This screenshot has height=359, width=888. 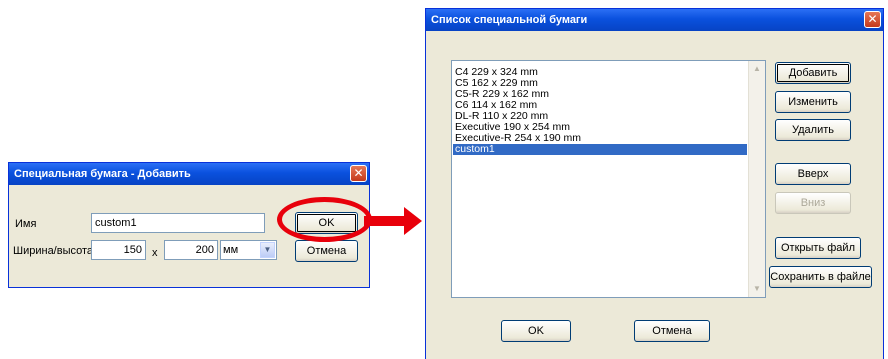 What do you see at coordinates (813, 73) in the screenshot?
I see `add-button: Добавить` at bounding box center [813, 73].